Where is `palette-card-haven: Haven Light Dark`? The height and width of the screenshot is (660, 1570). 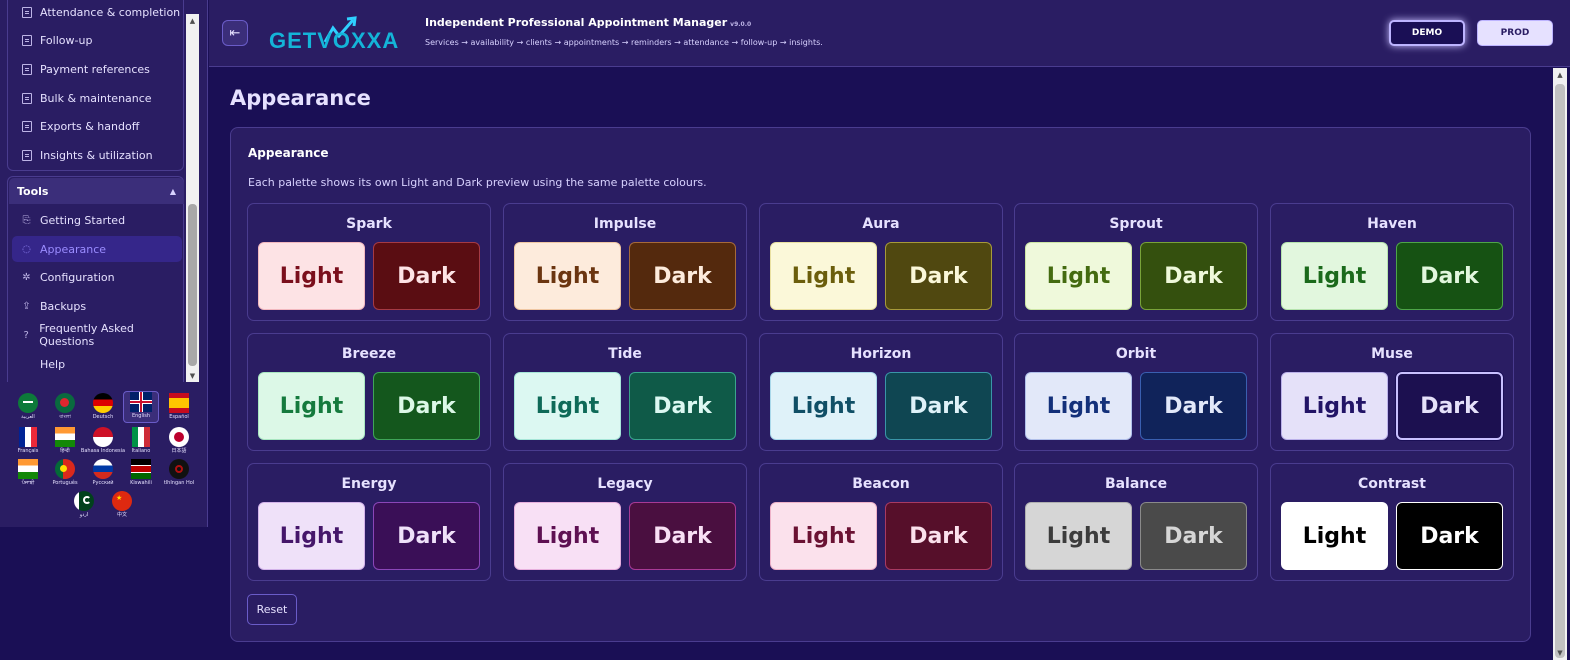
palette-card-haven: Haven Light Dark is located at coordinates (1392, 262).